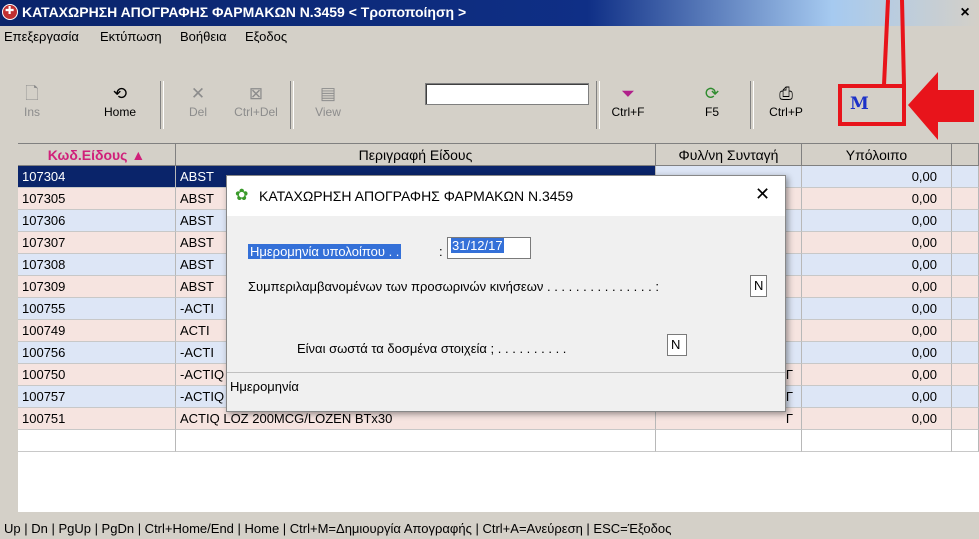 The width and height of the screenshot is (979, 539). I want to click on cell-code: 107306, so click(97, 221).